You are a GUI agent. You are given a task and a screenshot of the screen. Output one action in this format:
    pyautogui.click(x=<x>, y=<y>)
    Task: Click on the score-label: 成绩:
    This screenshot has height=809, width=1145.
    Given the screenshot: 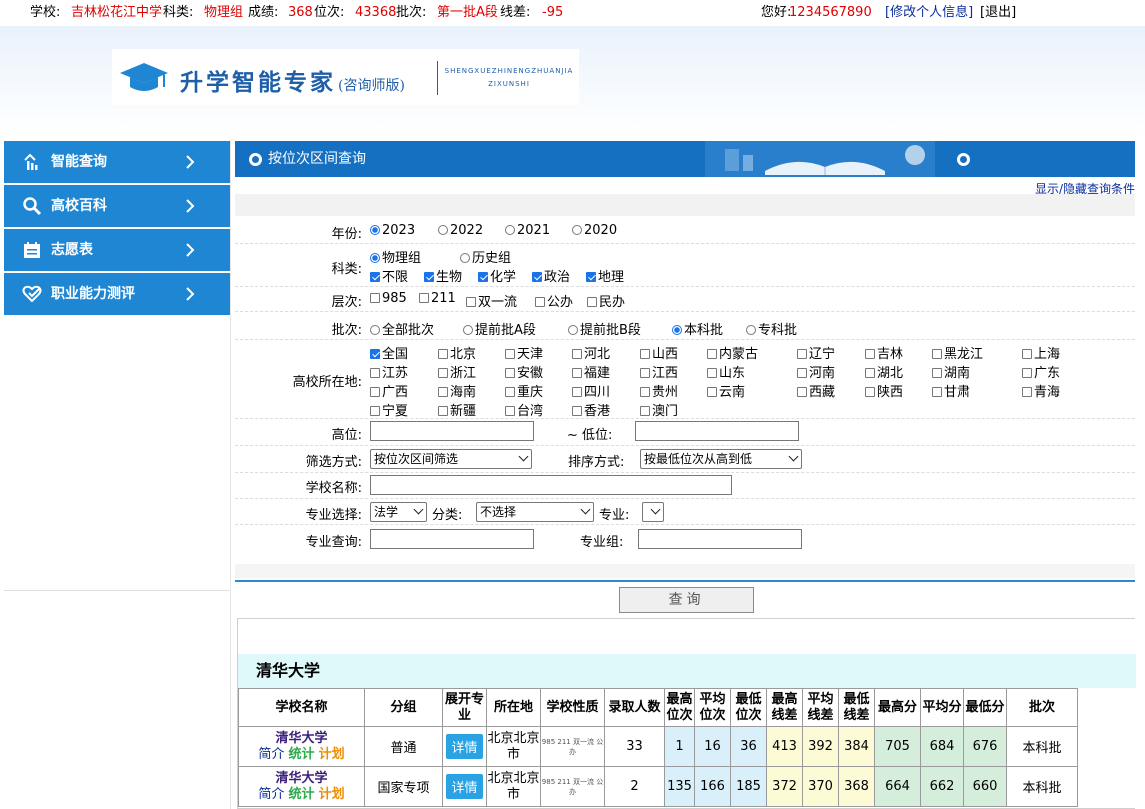 What is the action you would take?
    pyautogui.click(x=263, y=12)
    